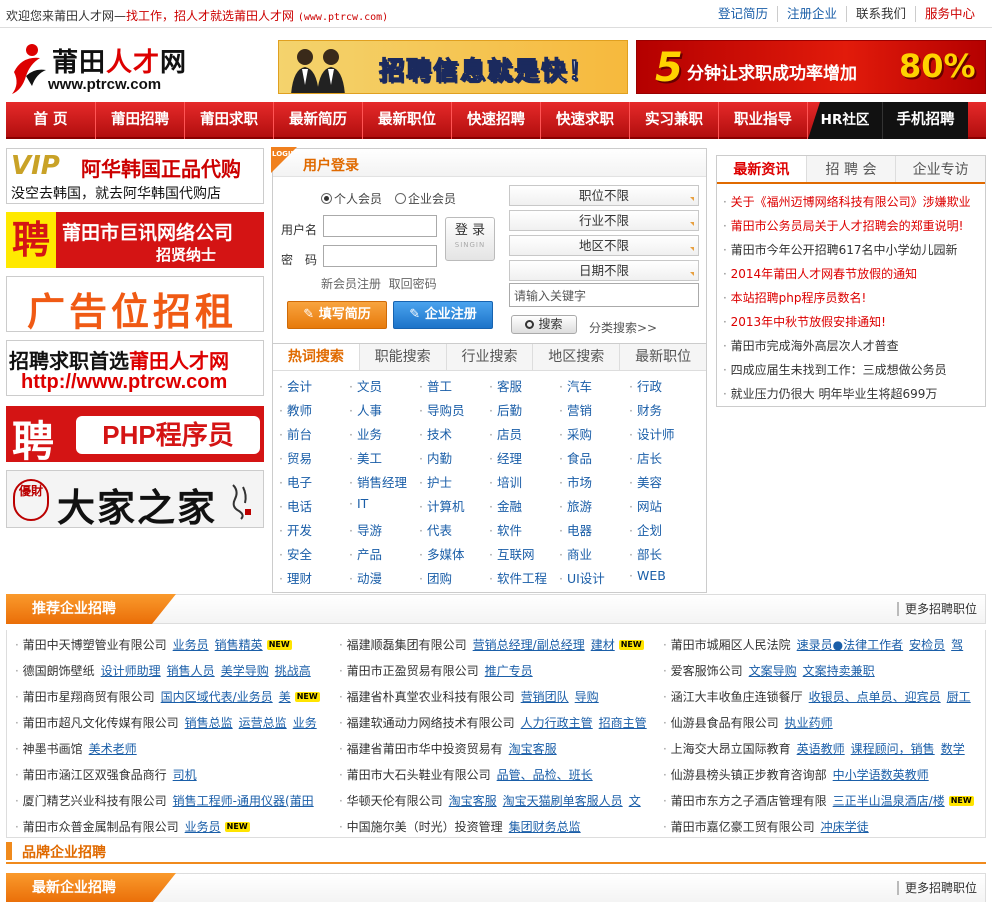 This screenshot has height=902, width=992. What do you see at coordinates (402, 357) in the screenshot?
I see `tab-function-search: 职能搜索` at bounding box center [402, 357].